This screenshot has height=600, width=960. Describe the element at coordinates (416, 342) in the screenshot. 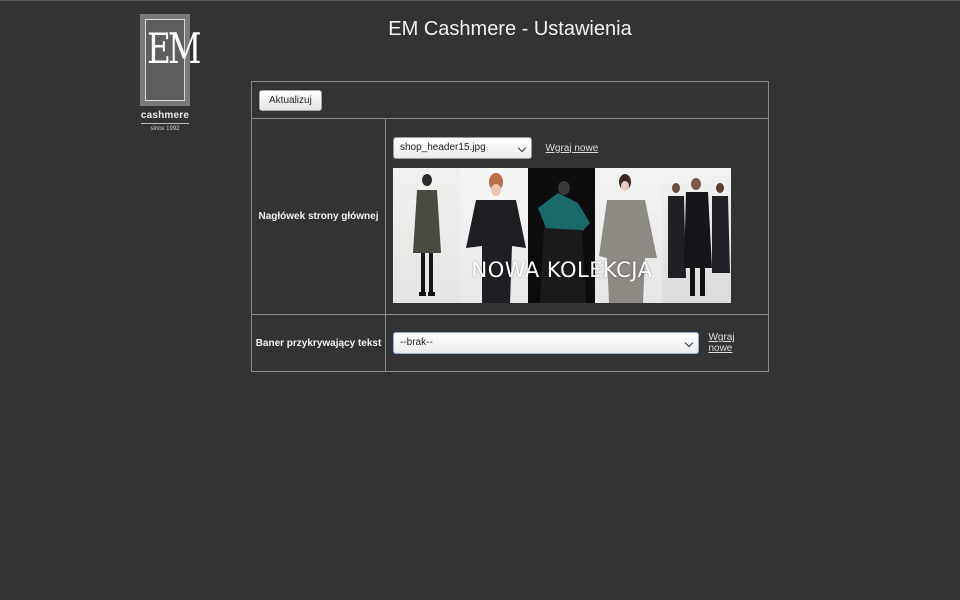

I see `banner-select-value: --brak--` at that location.